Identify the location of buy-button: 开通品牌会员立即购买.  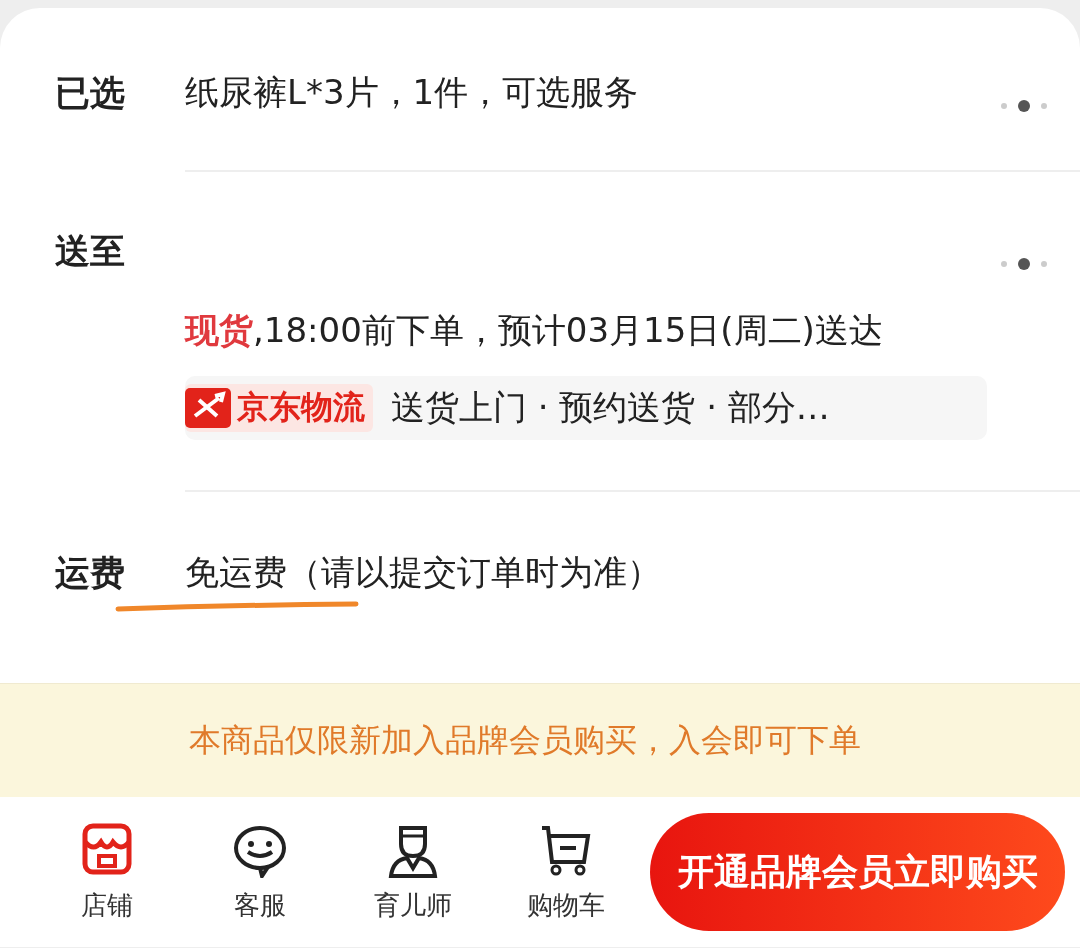
(857, 872).